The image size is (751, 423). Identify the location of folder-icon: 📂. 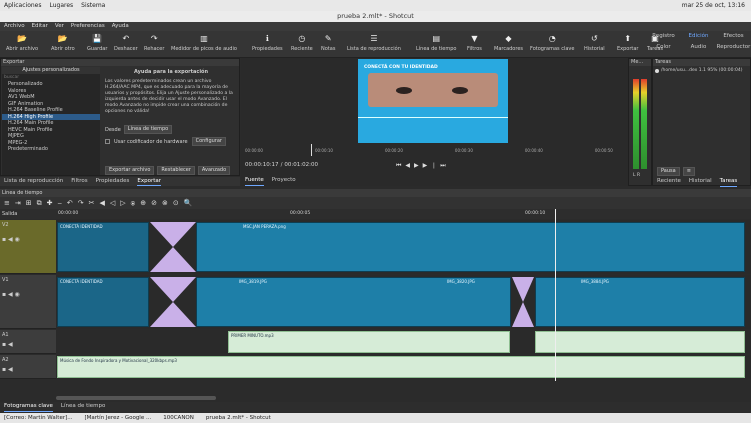
(22, 38).